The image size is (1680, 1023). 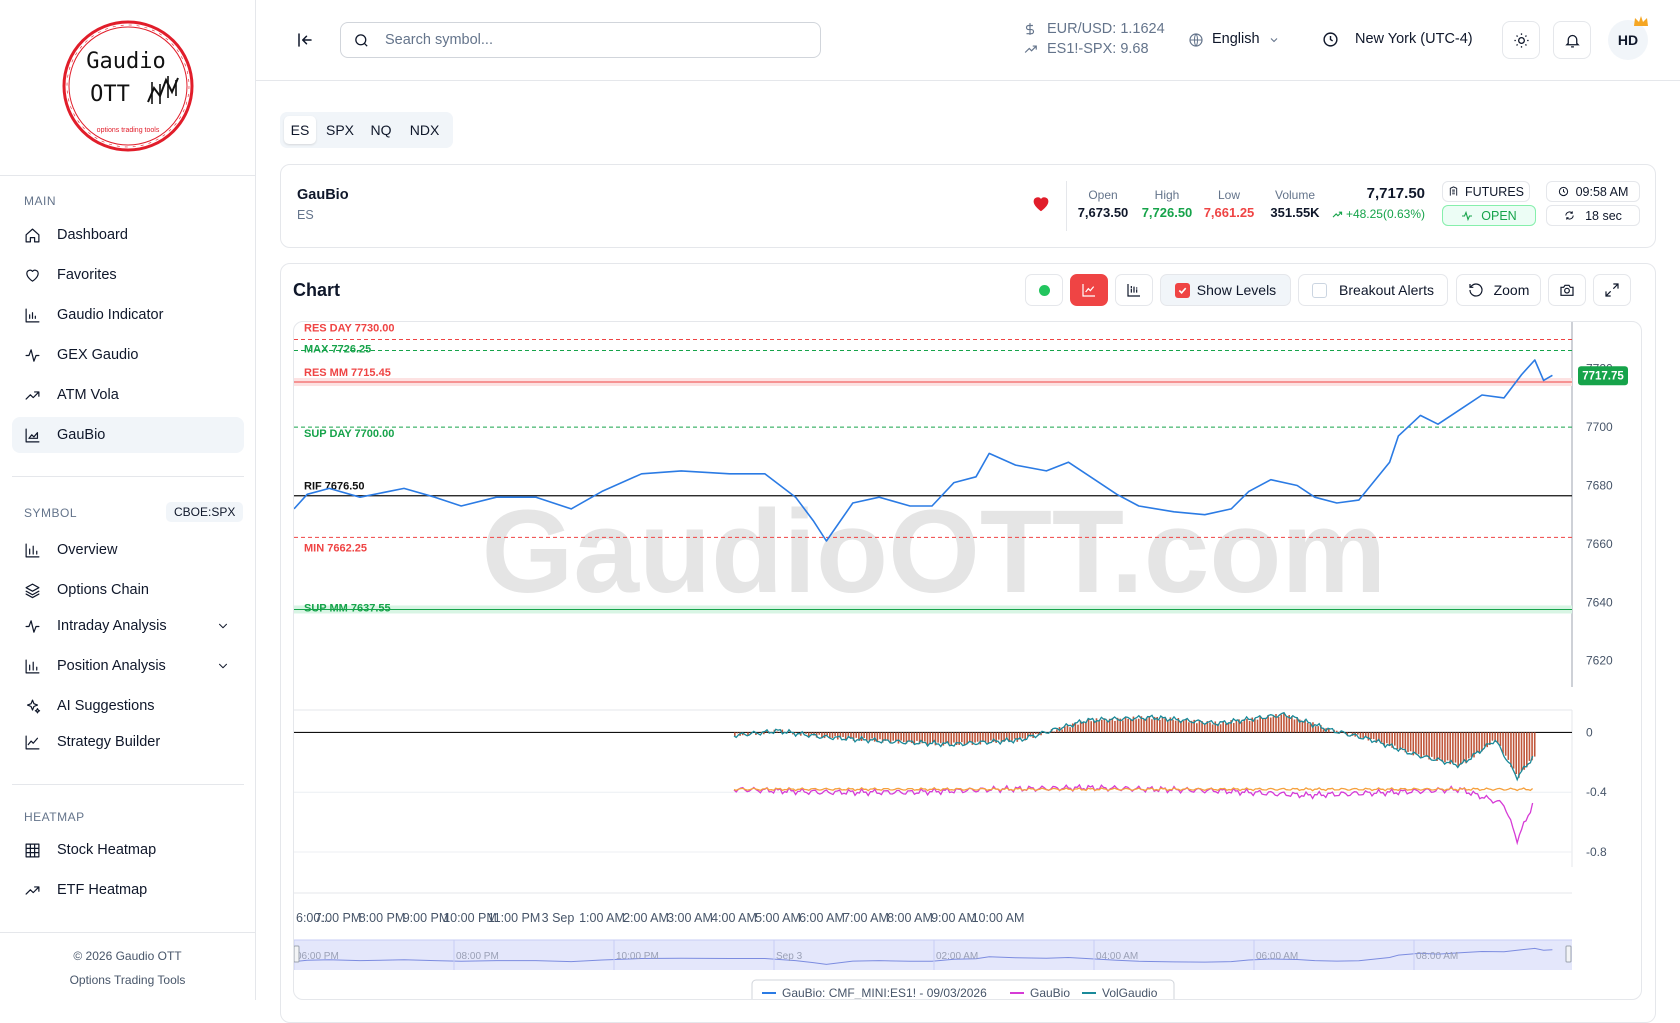 I want to click on breakout-alerts-toggle: Breakout Alerts, so click(x=1373, y=290).